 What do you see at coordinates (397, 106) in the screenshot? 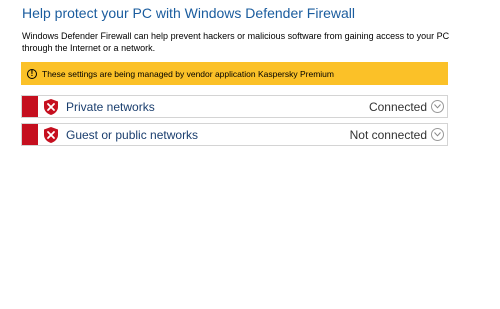
I see `network-status: Connected` at bounding box center [397, 106].